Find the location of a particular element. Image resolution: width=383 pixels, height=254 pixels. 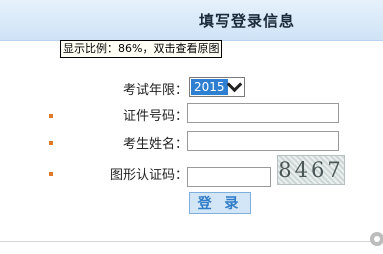

chevron-down-icon is located at coordinates (234, 84).